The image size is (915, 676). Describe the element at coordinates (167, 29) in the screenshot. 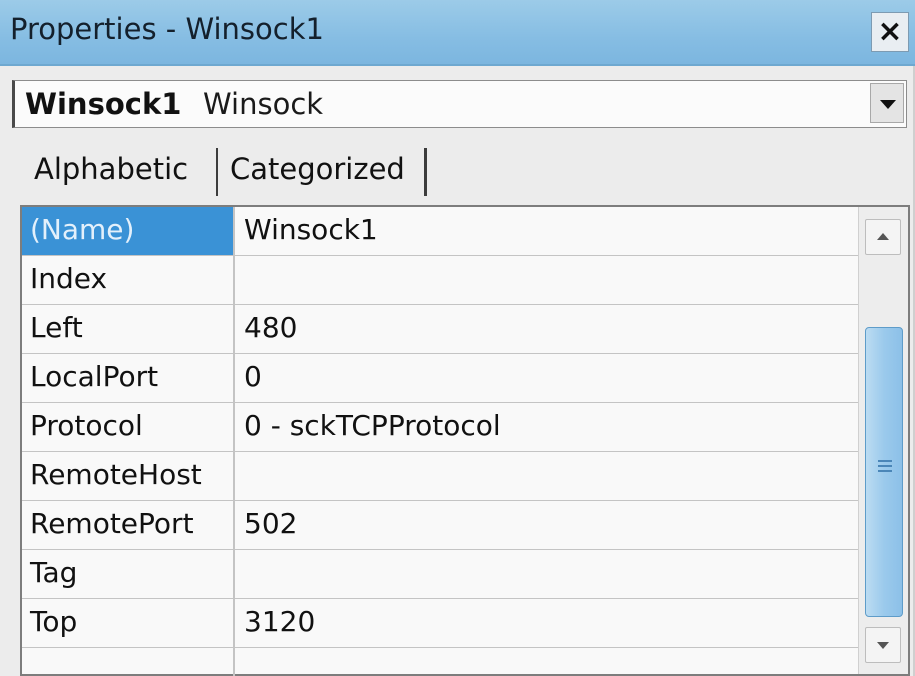

I see `window-title: Properties - Winsock1` at that location.